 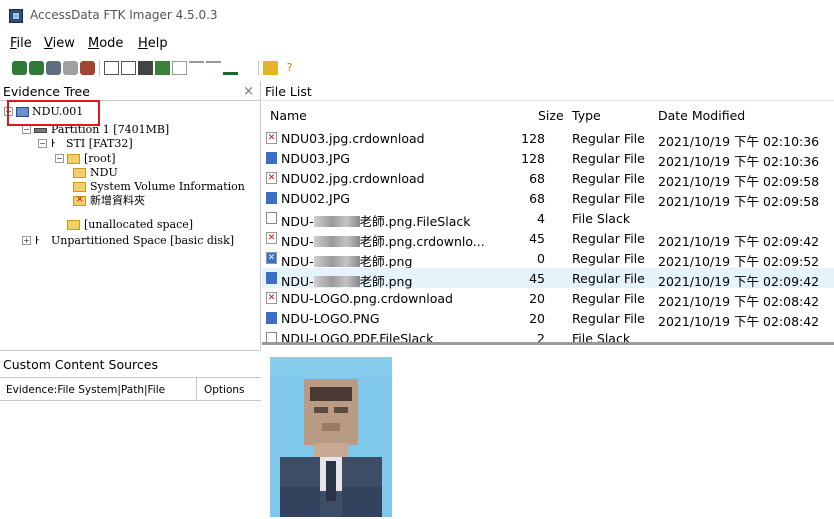 I want to click on add-evidence-icon, so click(x=19, y=68).